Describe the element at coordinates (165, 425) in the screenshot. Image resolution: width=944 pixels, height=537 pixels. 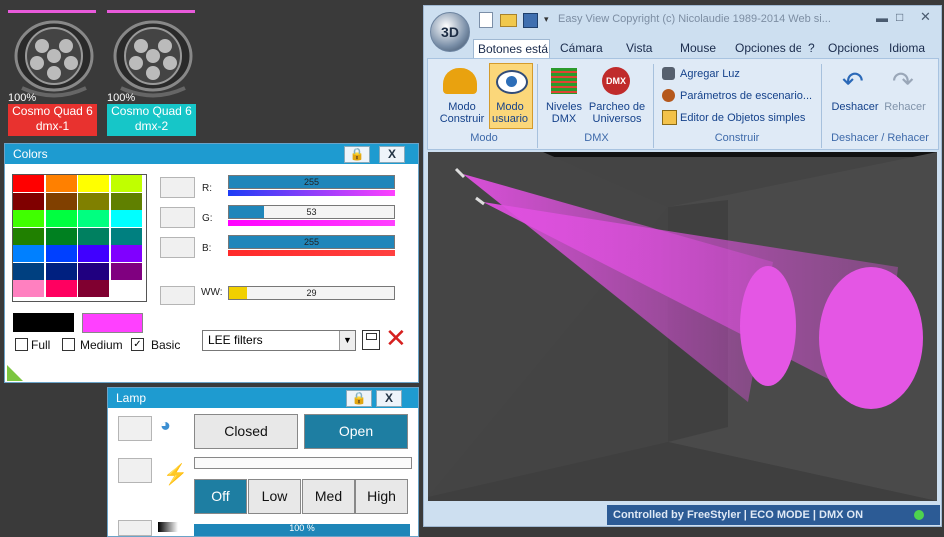
I see `shutter-icon: ◕` at that location.